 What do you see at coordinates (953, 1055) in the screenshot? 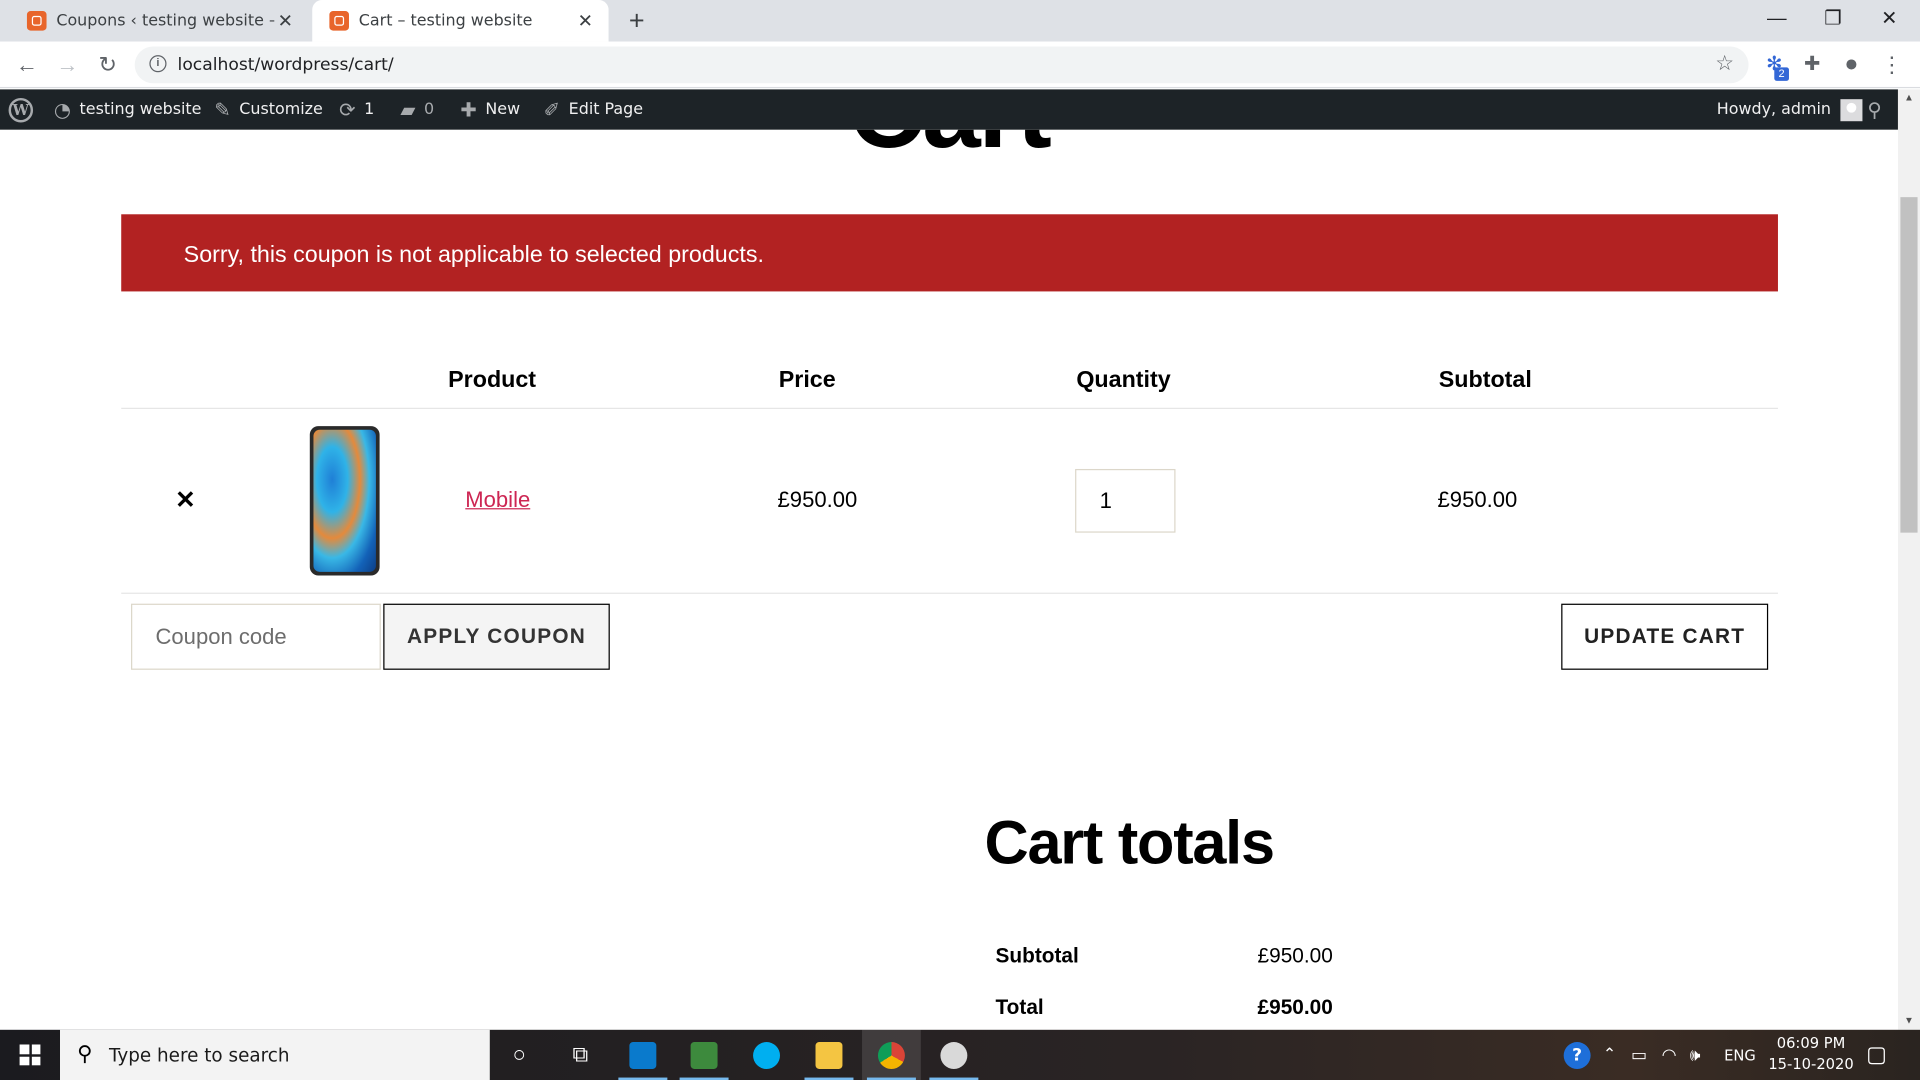
I see `paint-icon` at bounding box center [953, 1055].